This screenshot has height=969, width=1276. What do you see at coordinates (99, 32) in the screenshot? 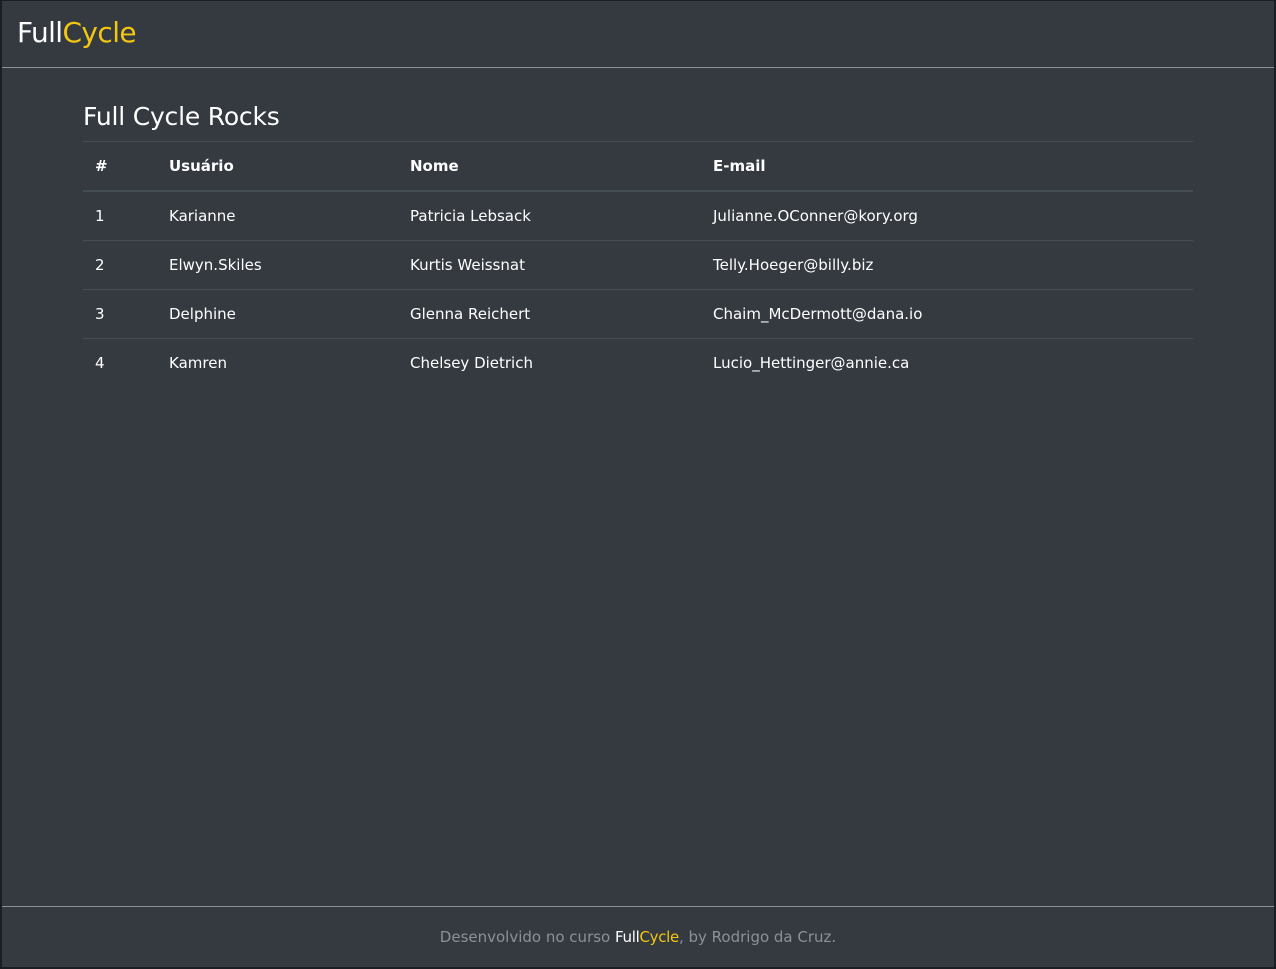
I see `brand-logo-part-cycle: Cycle` at bounding box center [99, 32].